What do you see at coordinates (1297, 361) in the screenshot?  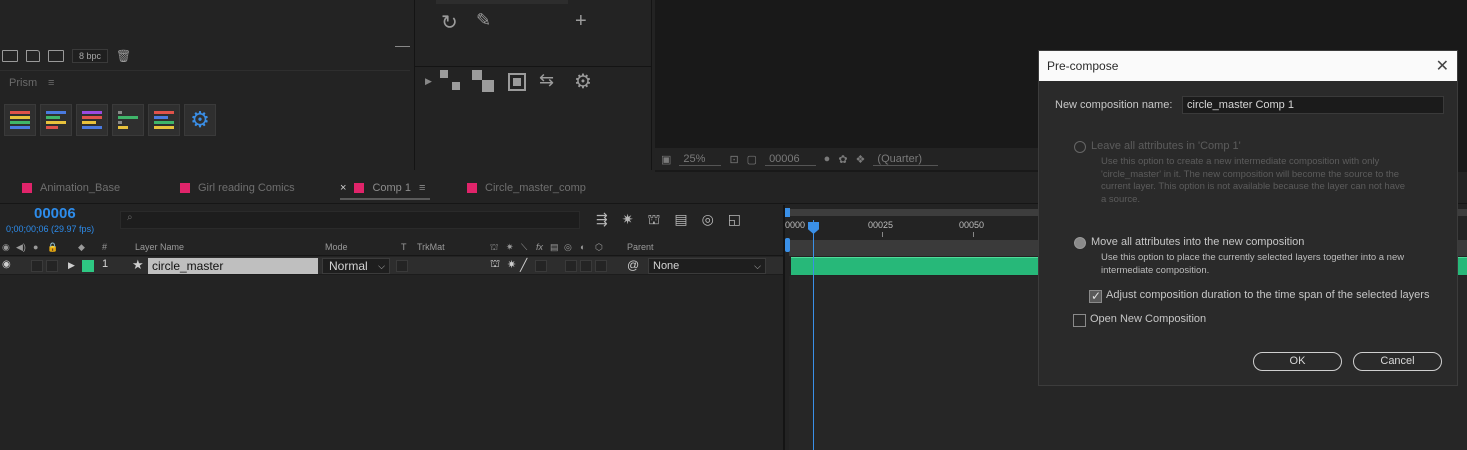 I see `ok-button: OK` at bounding box center [1297, 361].